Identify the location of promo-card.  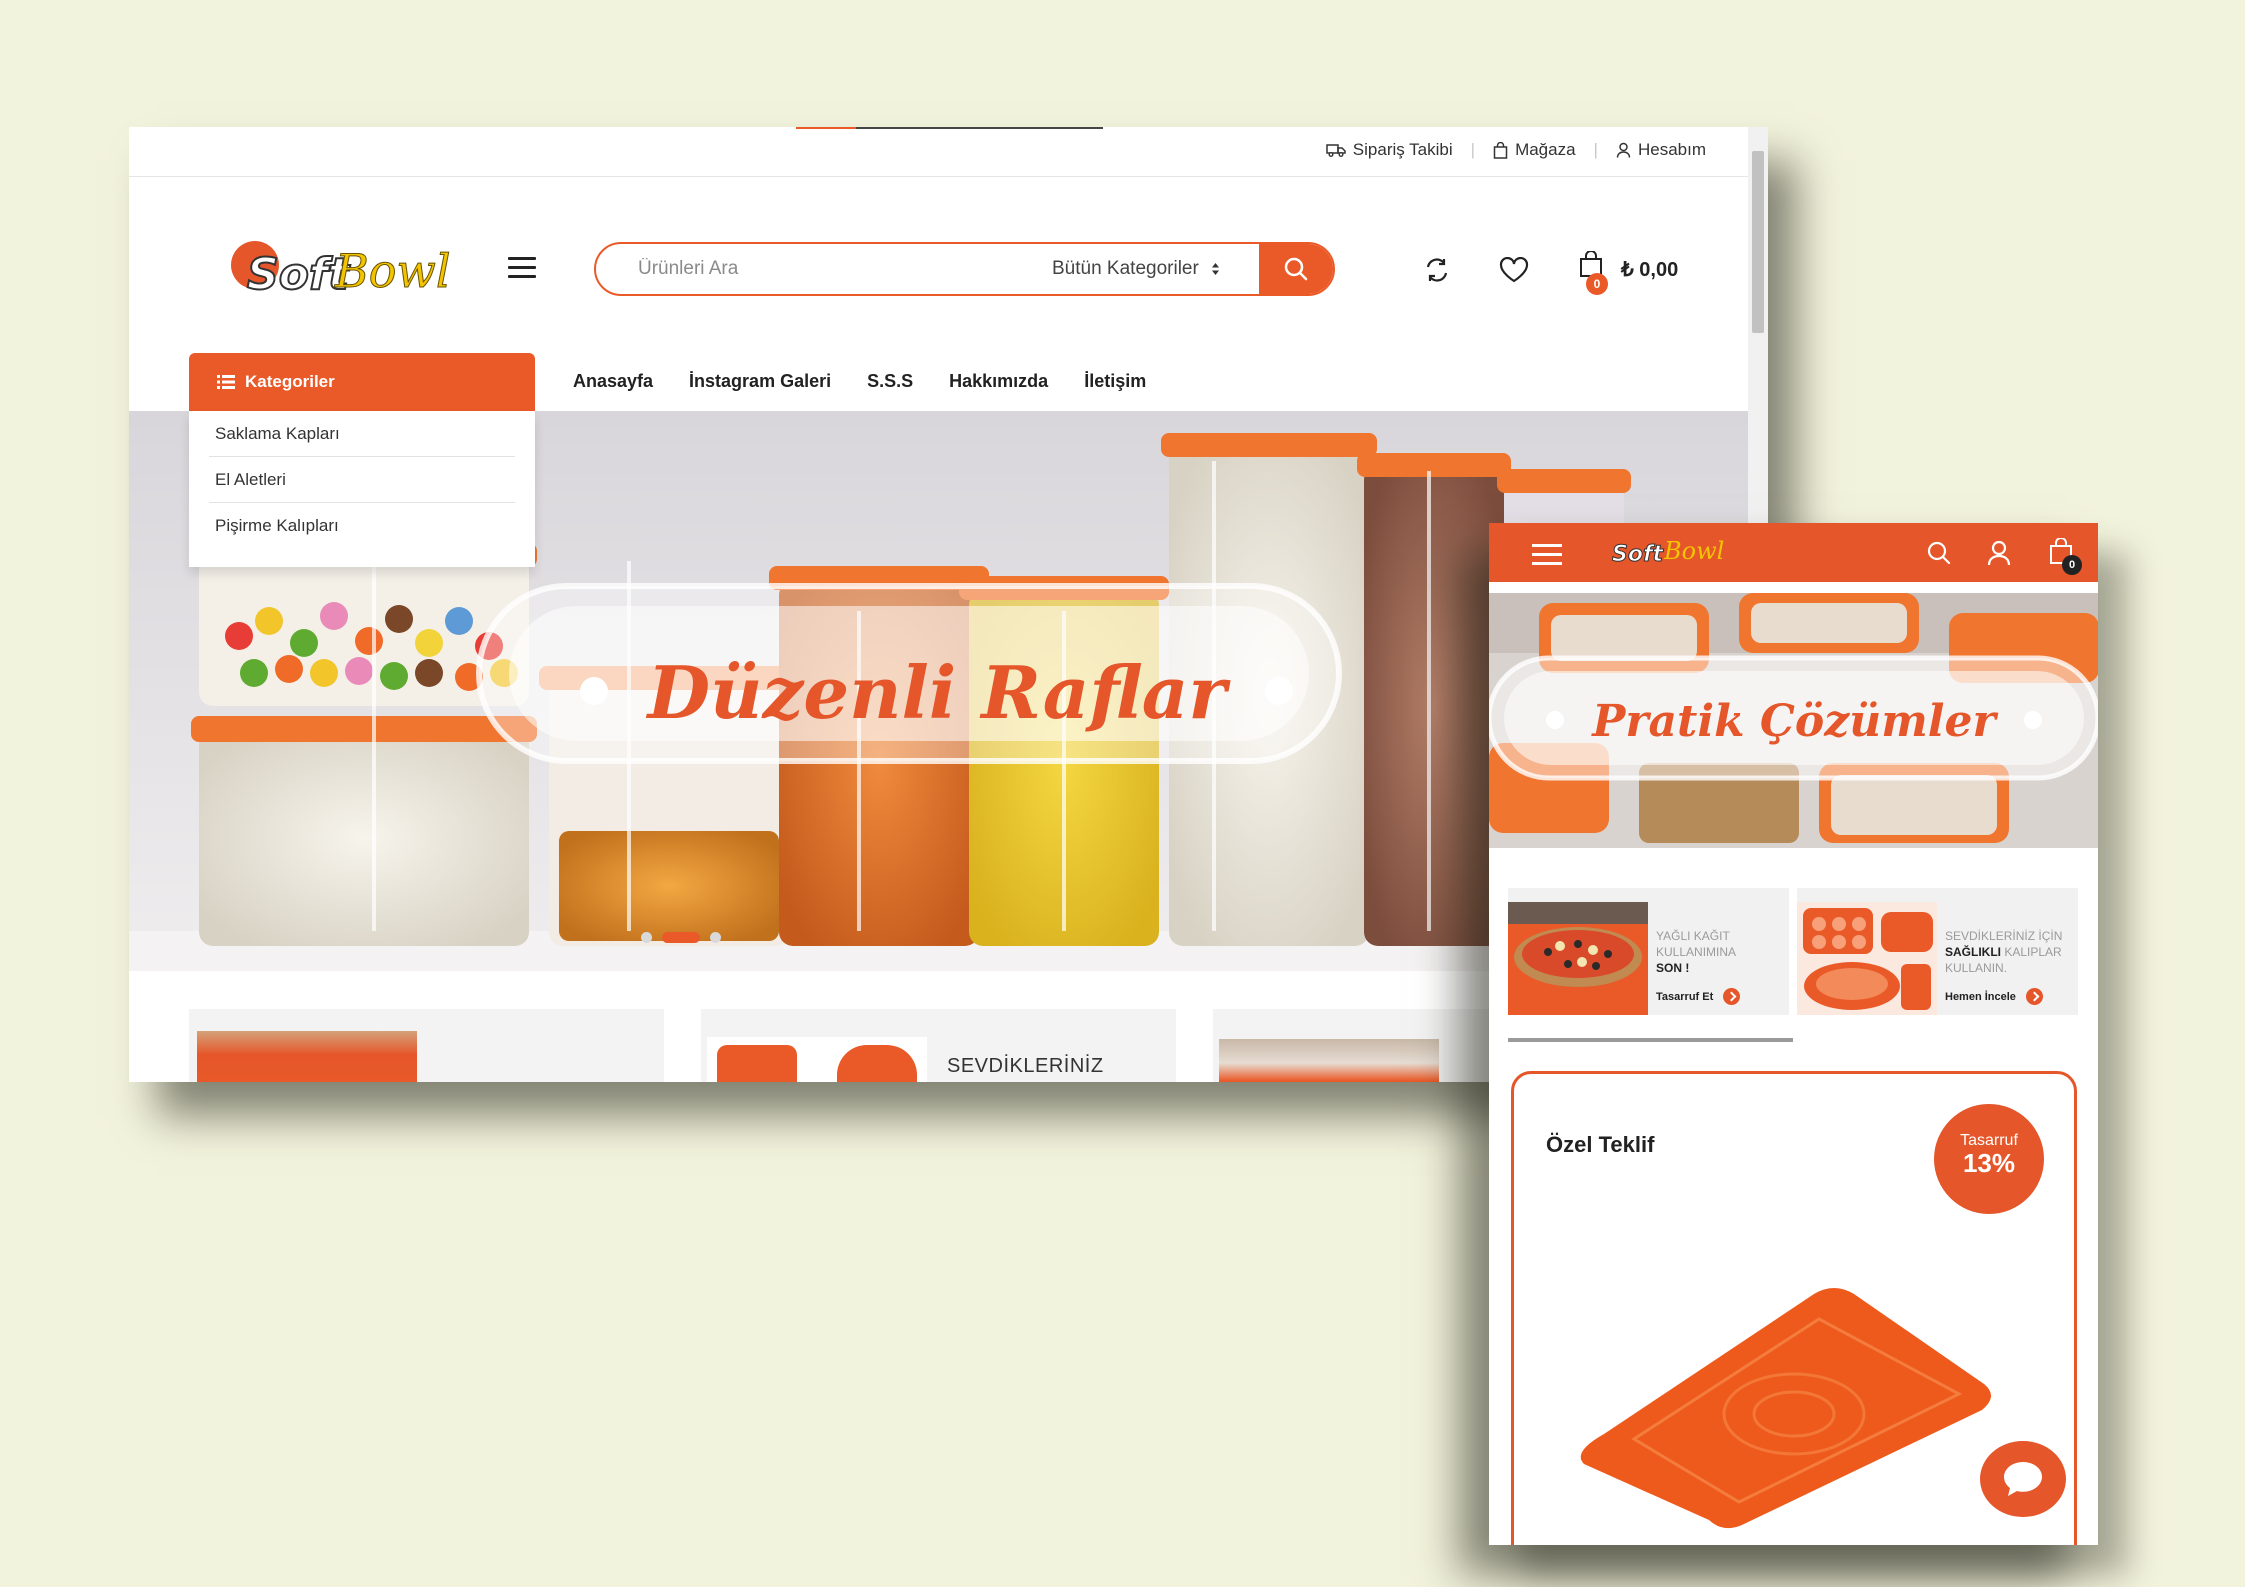
(426, 1045).